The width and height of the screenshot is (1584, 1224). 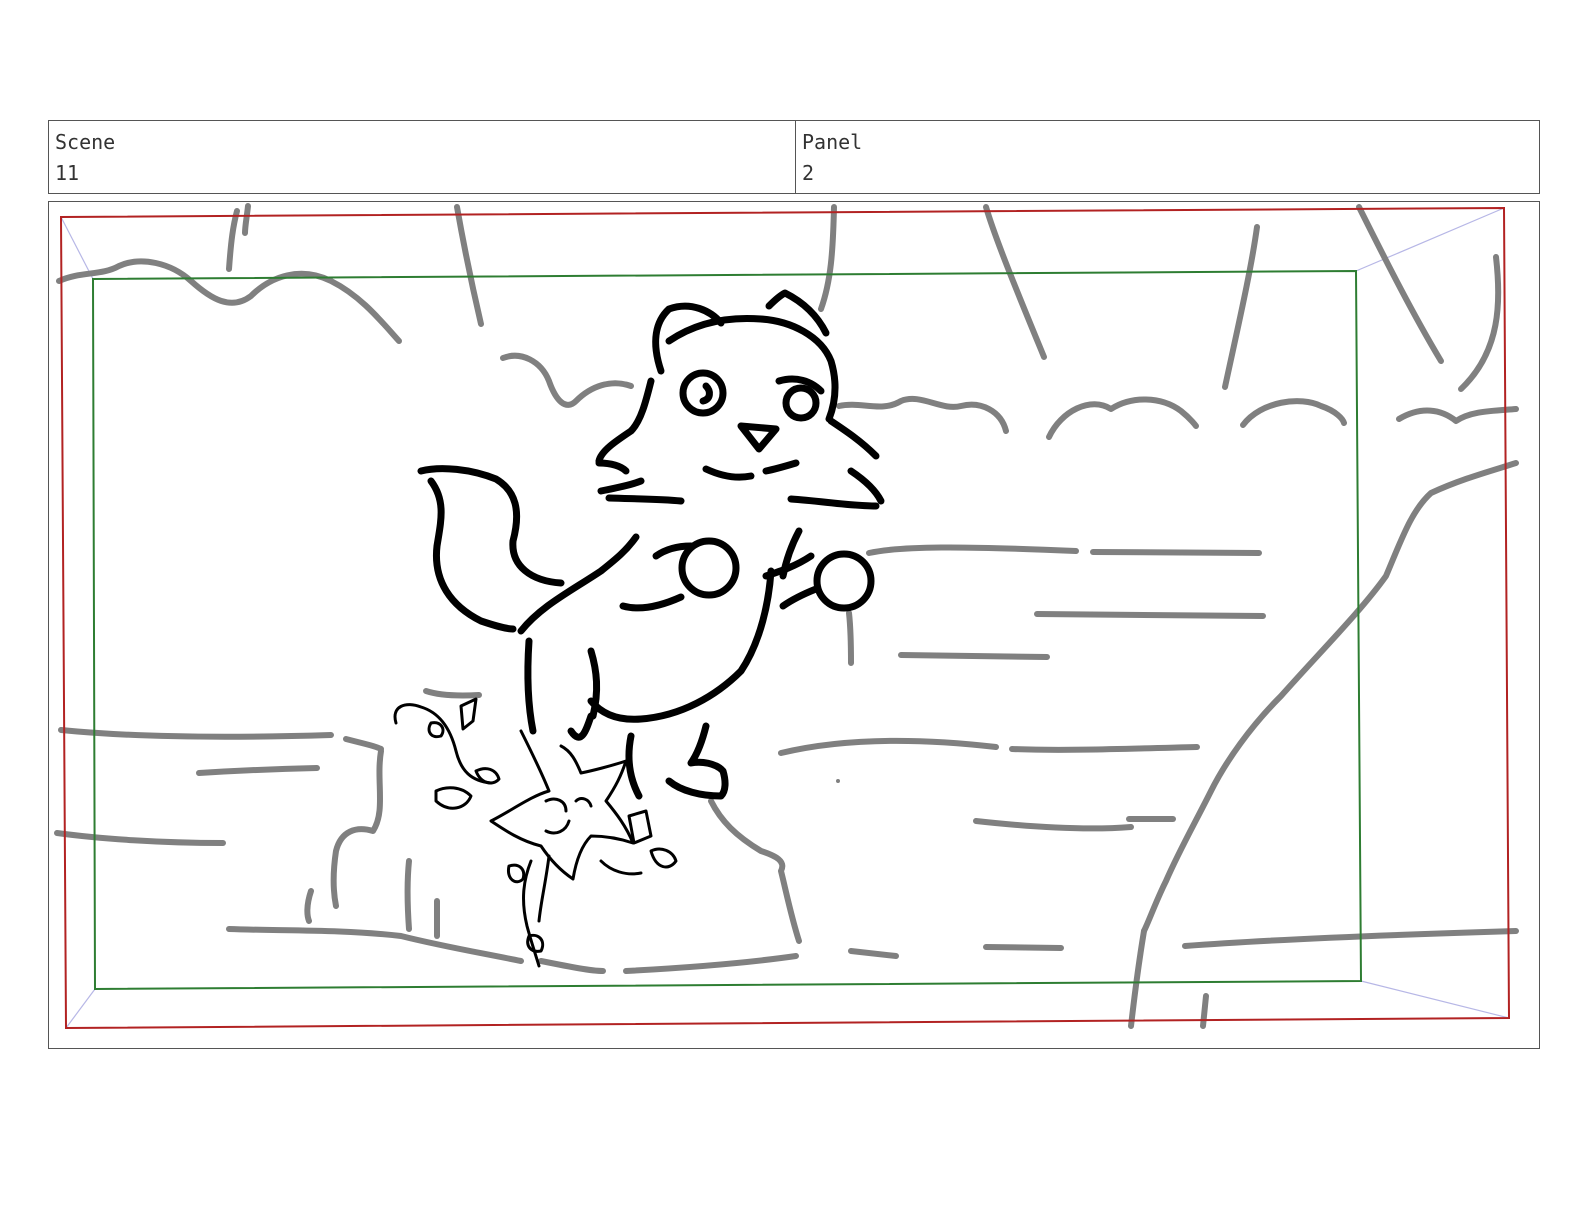 What do you see at coordinates (651, 544) in the screenshot?
I see `character-sketch` at bounding box center [651, 544].